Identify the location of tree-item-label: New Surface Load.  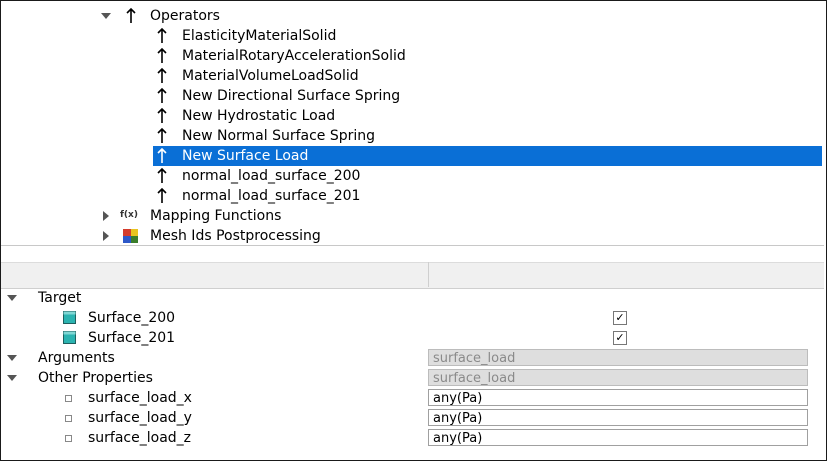
(245, 156).